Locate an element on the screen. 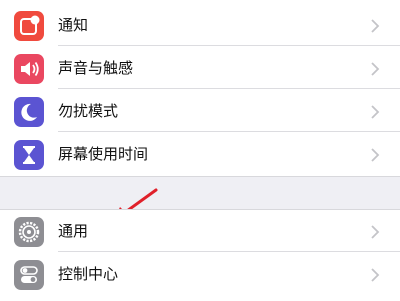 This screenshot has height=301, width=400. settings-row-label: 控制中心 is located at coordinates (88, 274).